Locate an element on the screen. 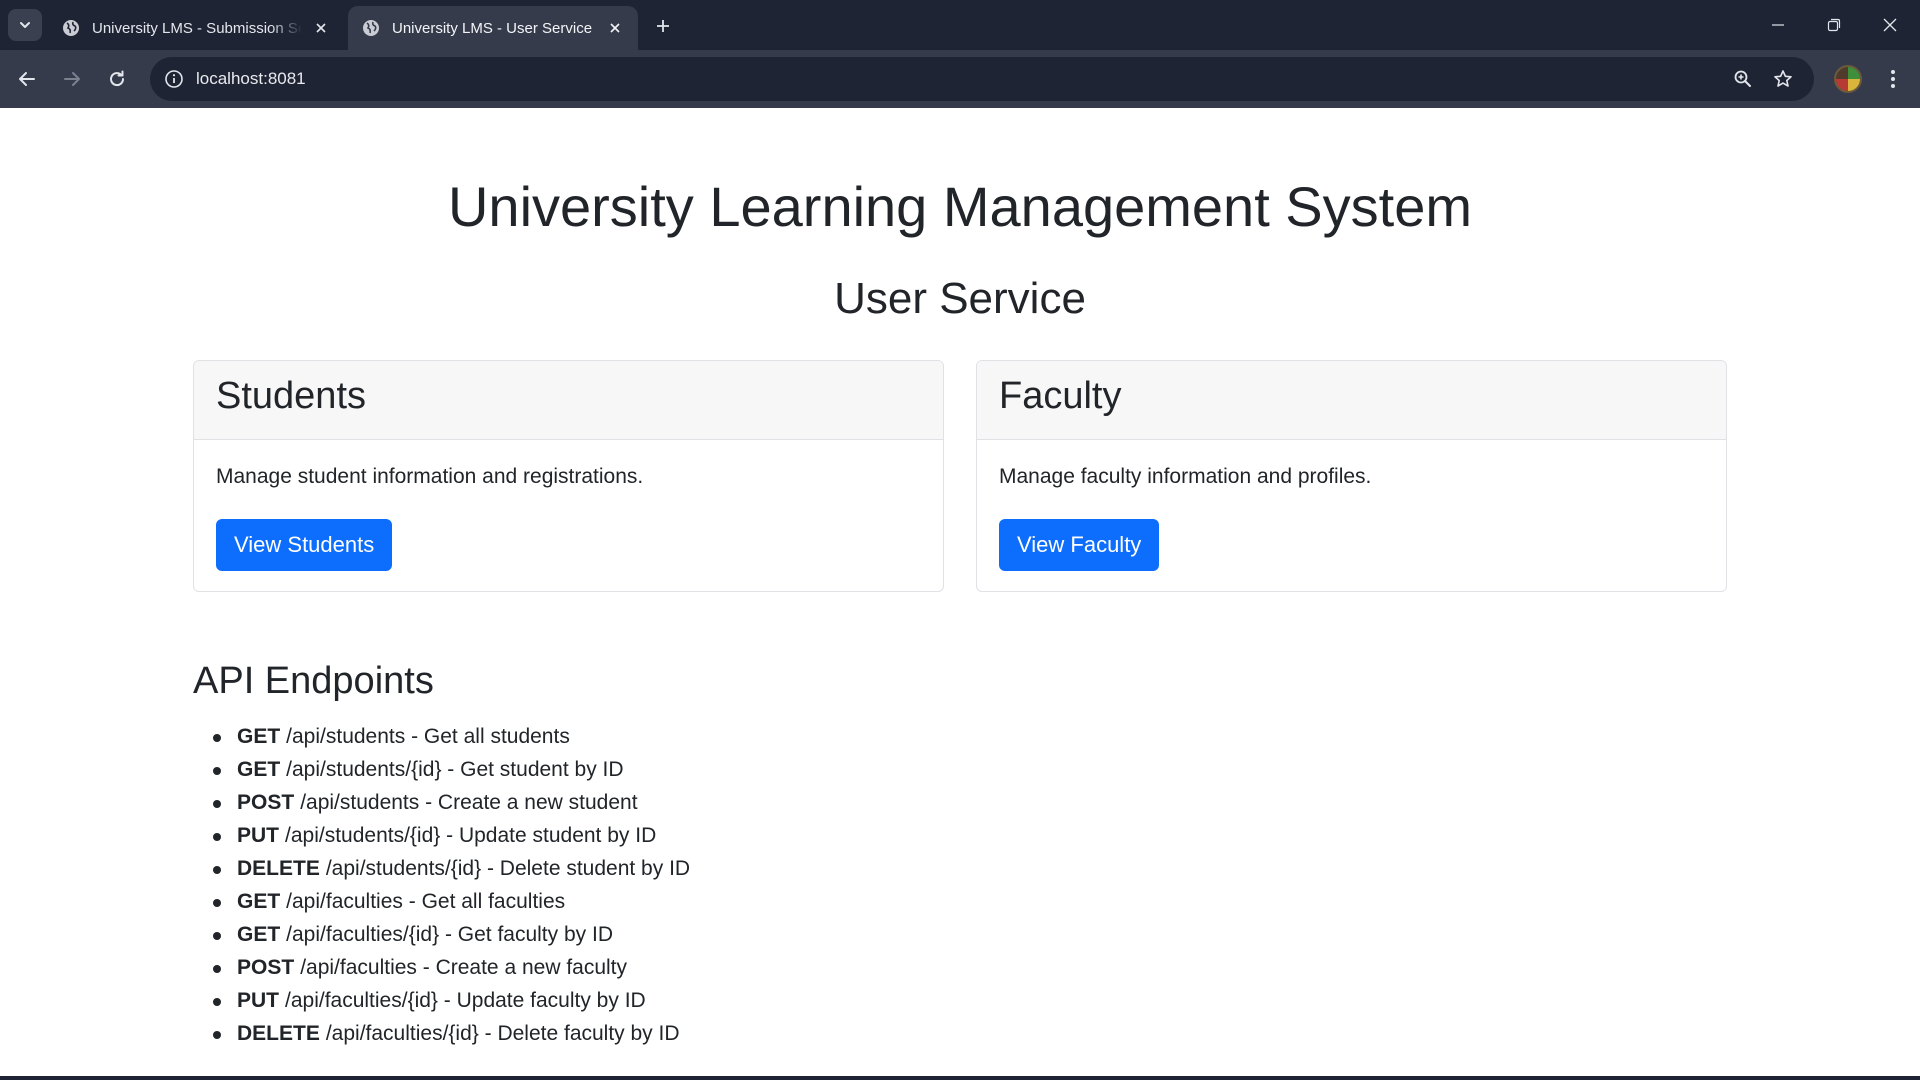 This screenshot has height=1080, width=1920. endpoint-description: /api/students/{id} - Get student by ID is located at coordinates (455, 769).